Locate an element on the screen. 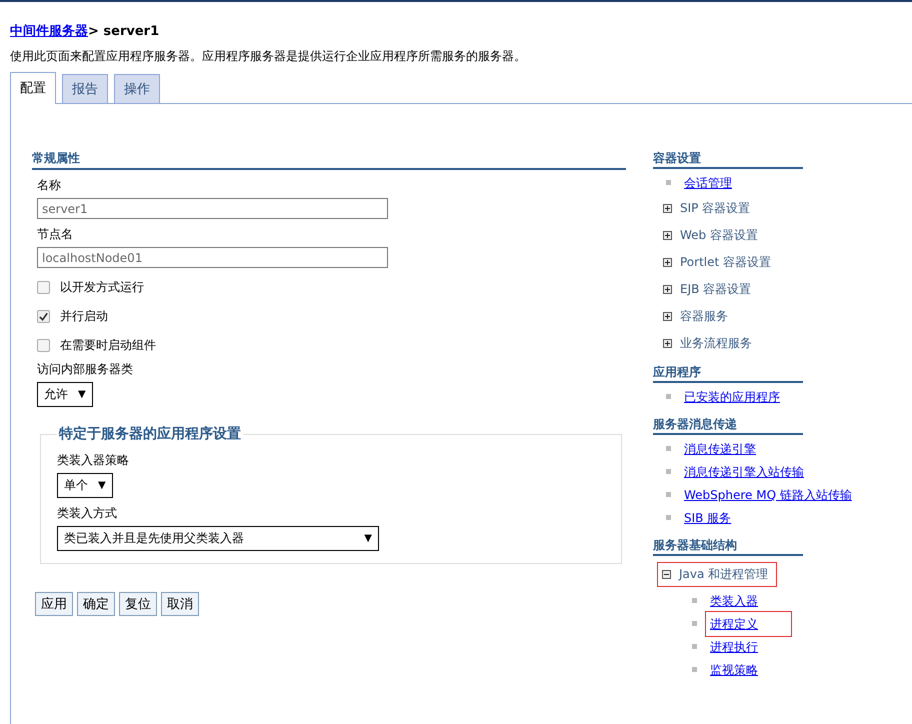 The height and width of the screenshot is (724, 912). field-label: 类装入器策略 is located at coordinates (93, 460).